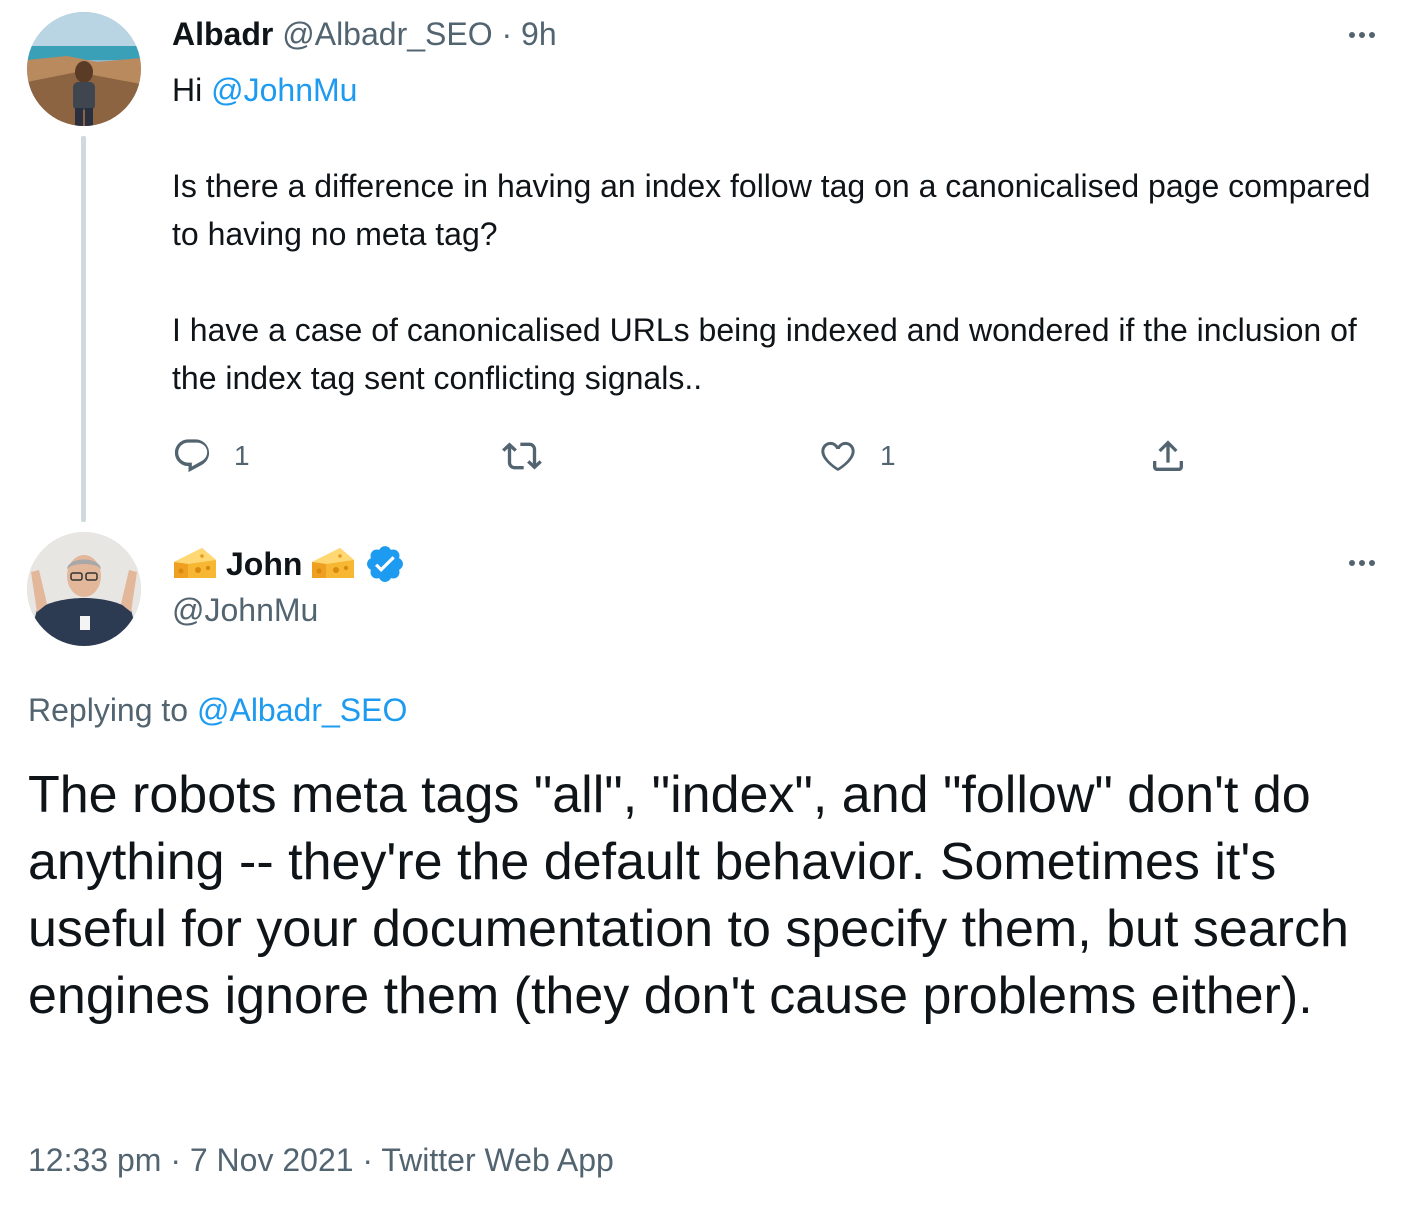 The height and width of the screenshot is (1208, 1405). I want to click on reply-count: 1, so click(242, 455).